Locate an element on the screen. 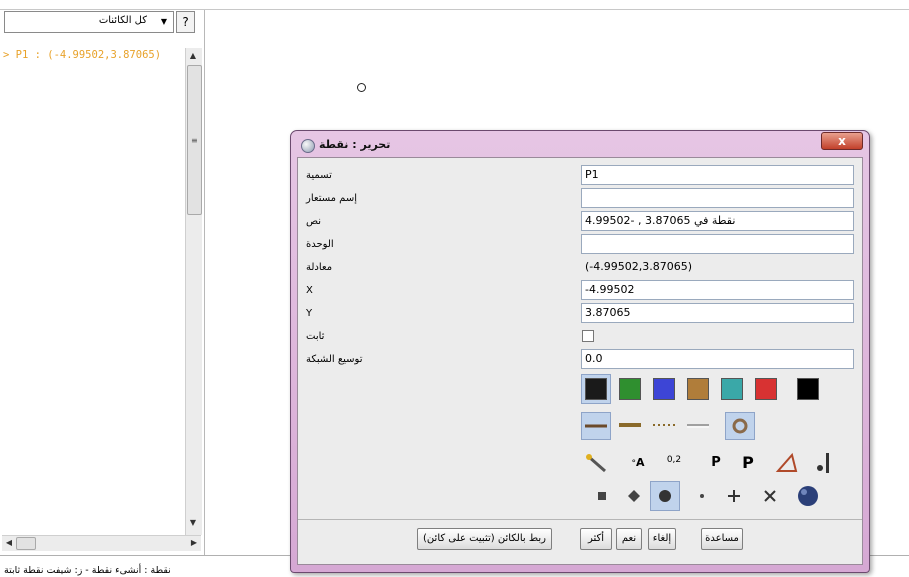  grip-icon: ≡ is located at coordinates (194, 140).